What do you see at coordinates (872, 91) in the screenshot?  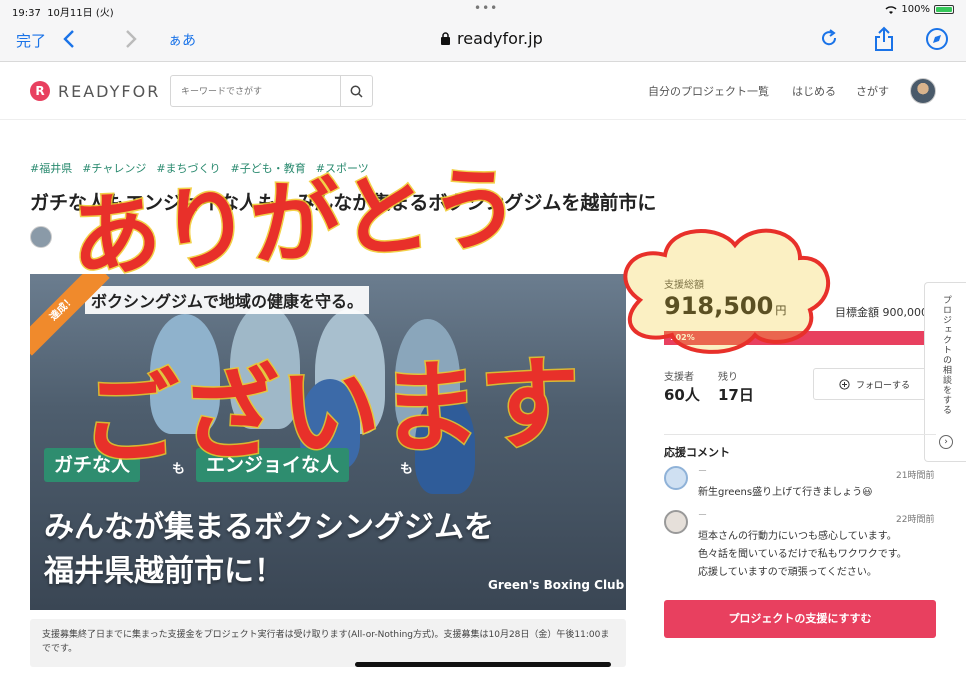 I see `nav-search: さがす` at bounding box center [872, 91].